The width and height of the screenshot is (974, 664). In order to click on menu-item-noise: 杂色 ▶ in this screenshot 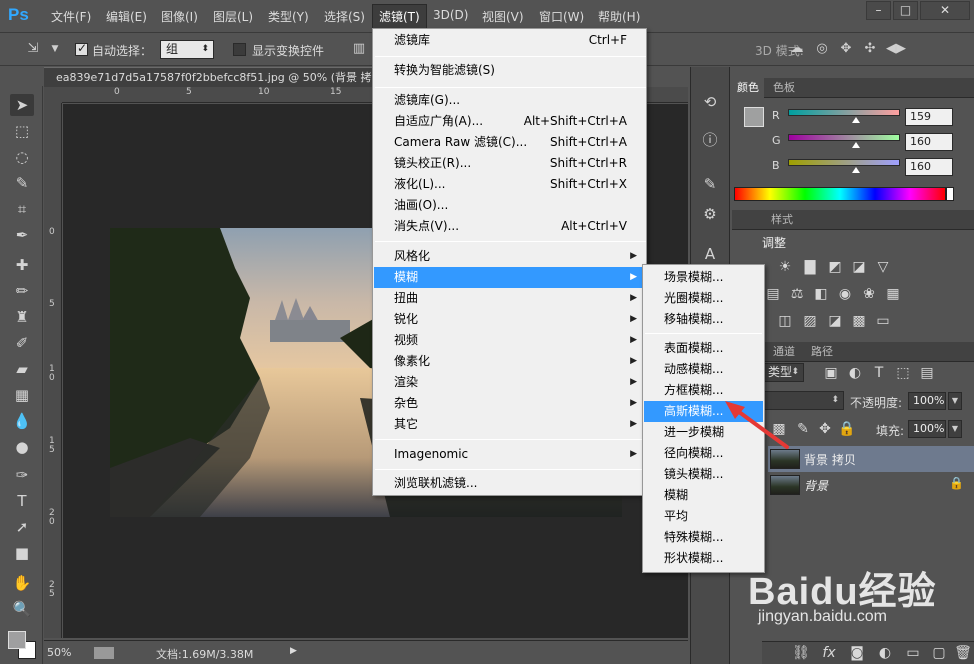, I will do `click(509, 403)`.